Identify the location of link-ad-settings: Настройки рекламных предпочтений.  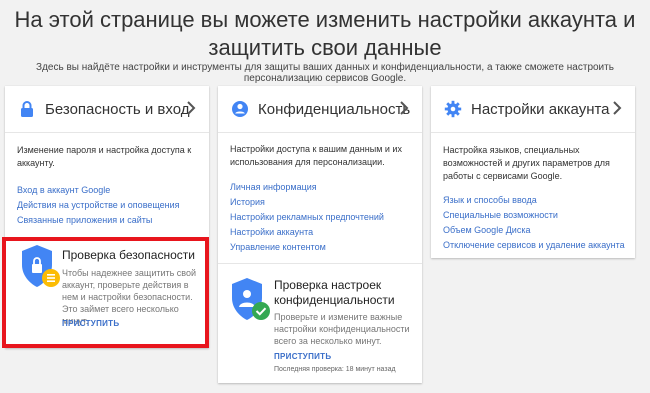
(320, 217).